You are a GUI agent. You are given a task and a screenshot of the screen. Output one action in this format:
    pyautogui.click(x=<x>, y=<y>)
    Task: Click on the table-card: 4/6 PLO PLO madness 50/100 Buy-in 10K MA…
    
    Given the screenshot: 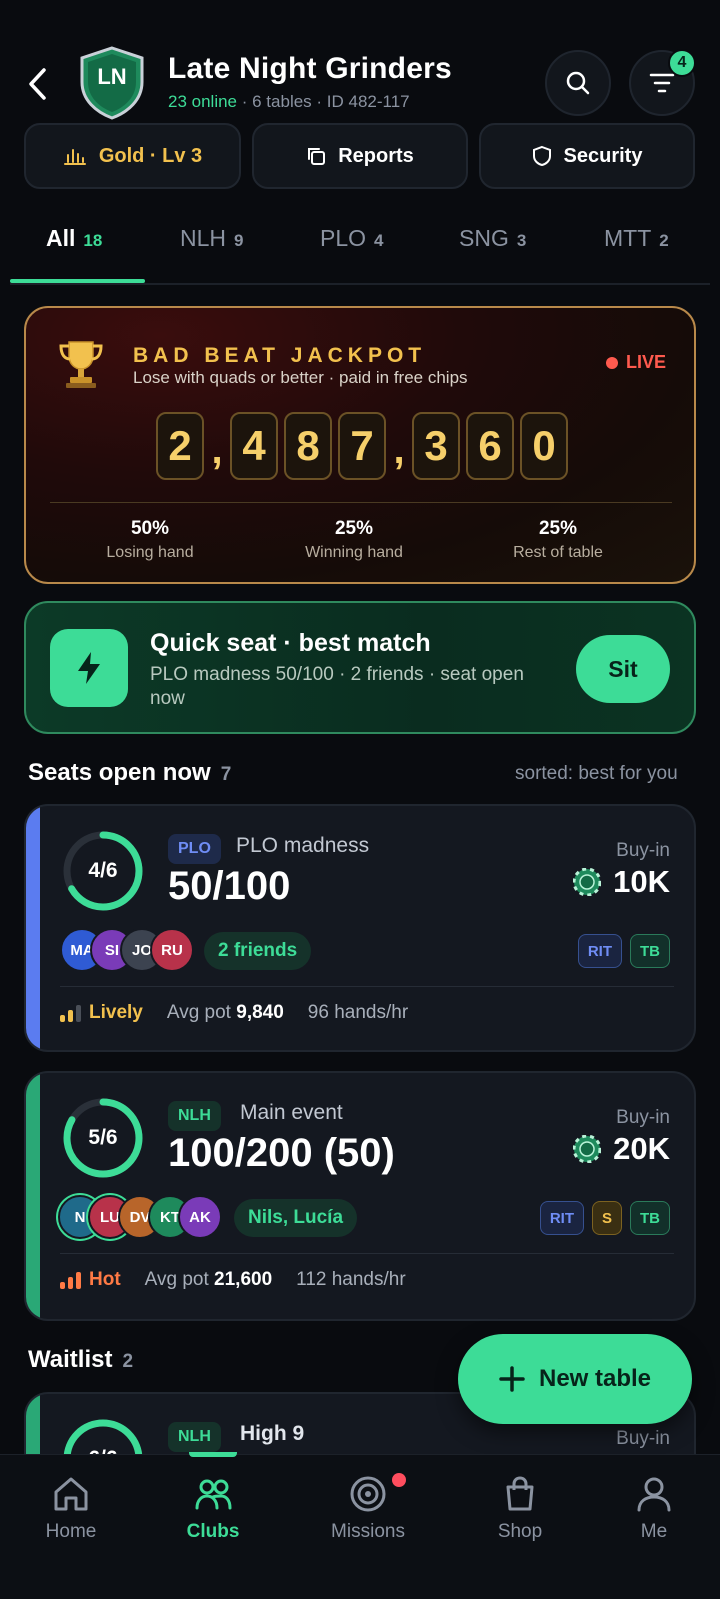 What is the action you would take?
    pyautogui.click(x=360, y=928)
    